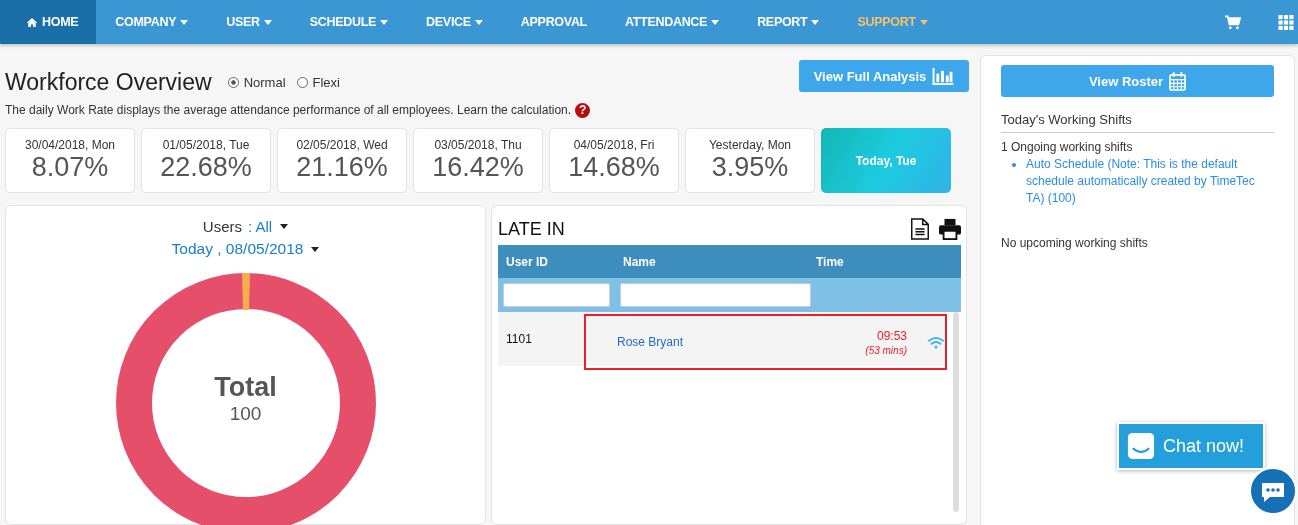 This screenshot has height=525, width=1298. I want to click on nav-menu-item: HOME, so click(48, 22).